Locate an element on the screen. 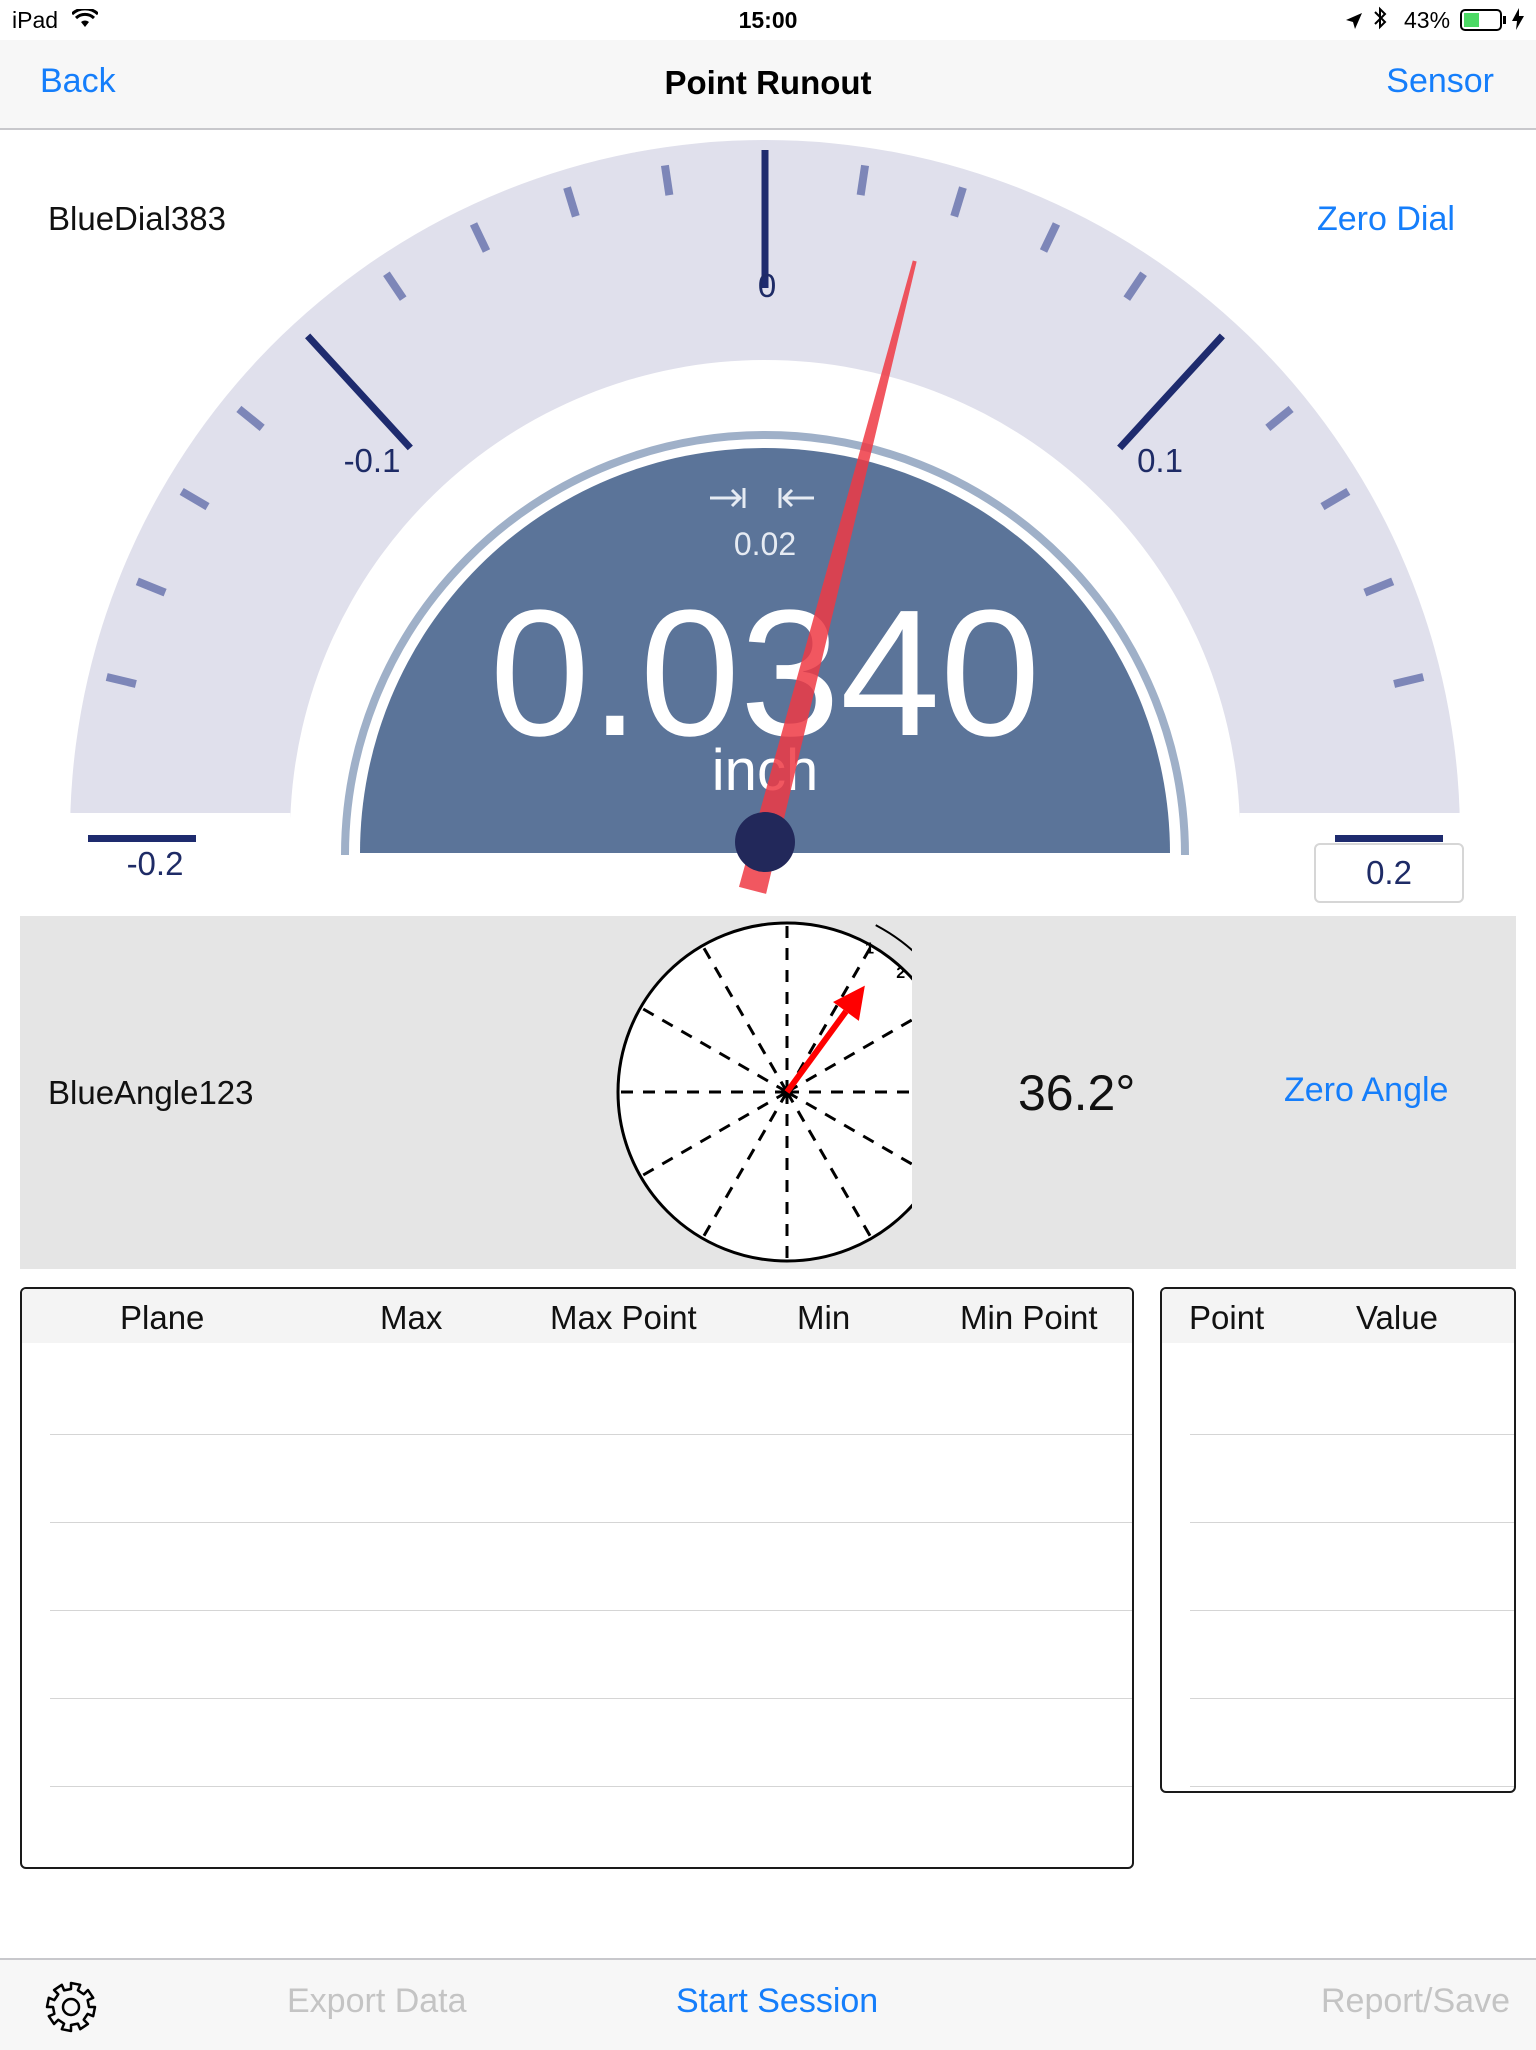 The image size is (1536, 2050). zero-dial-button: Zero Dial is located at coordinates (1386, 219).